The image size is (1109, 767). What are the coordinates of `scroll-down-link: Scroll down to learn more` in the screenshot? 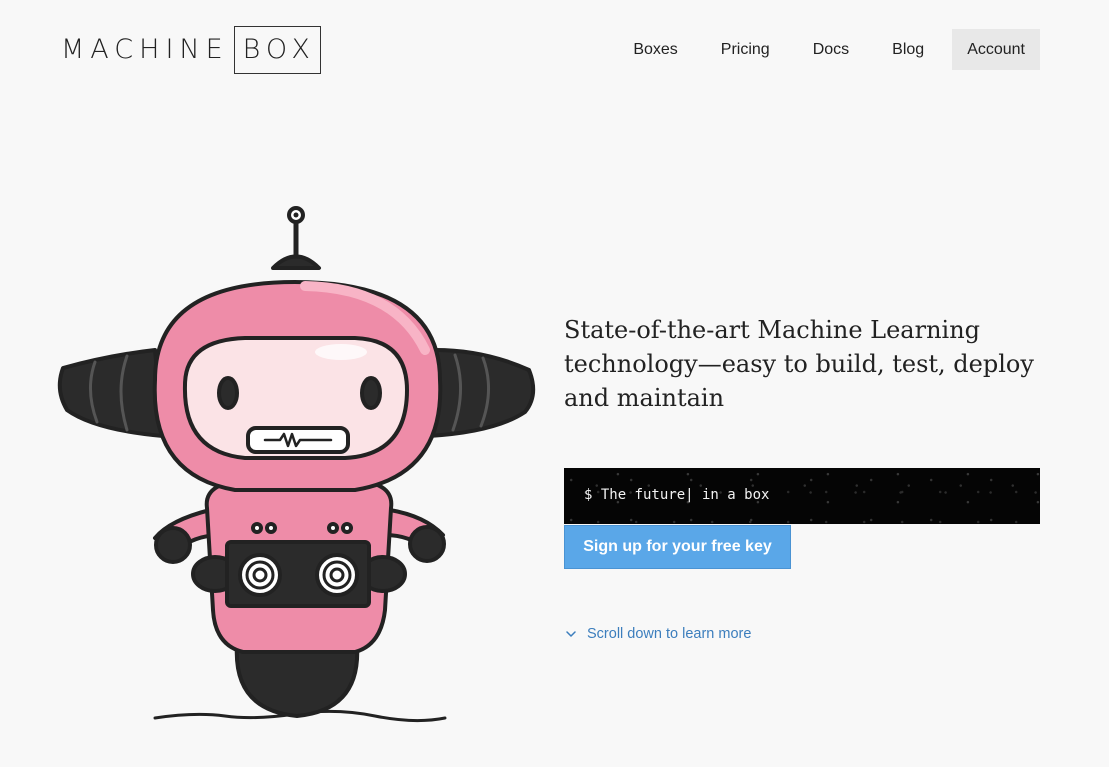 It's located at (658, 634).